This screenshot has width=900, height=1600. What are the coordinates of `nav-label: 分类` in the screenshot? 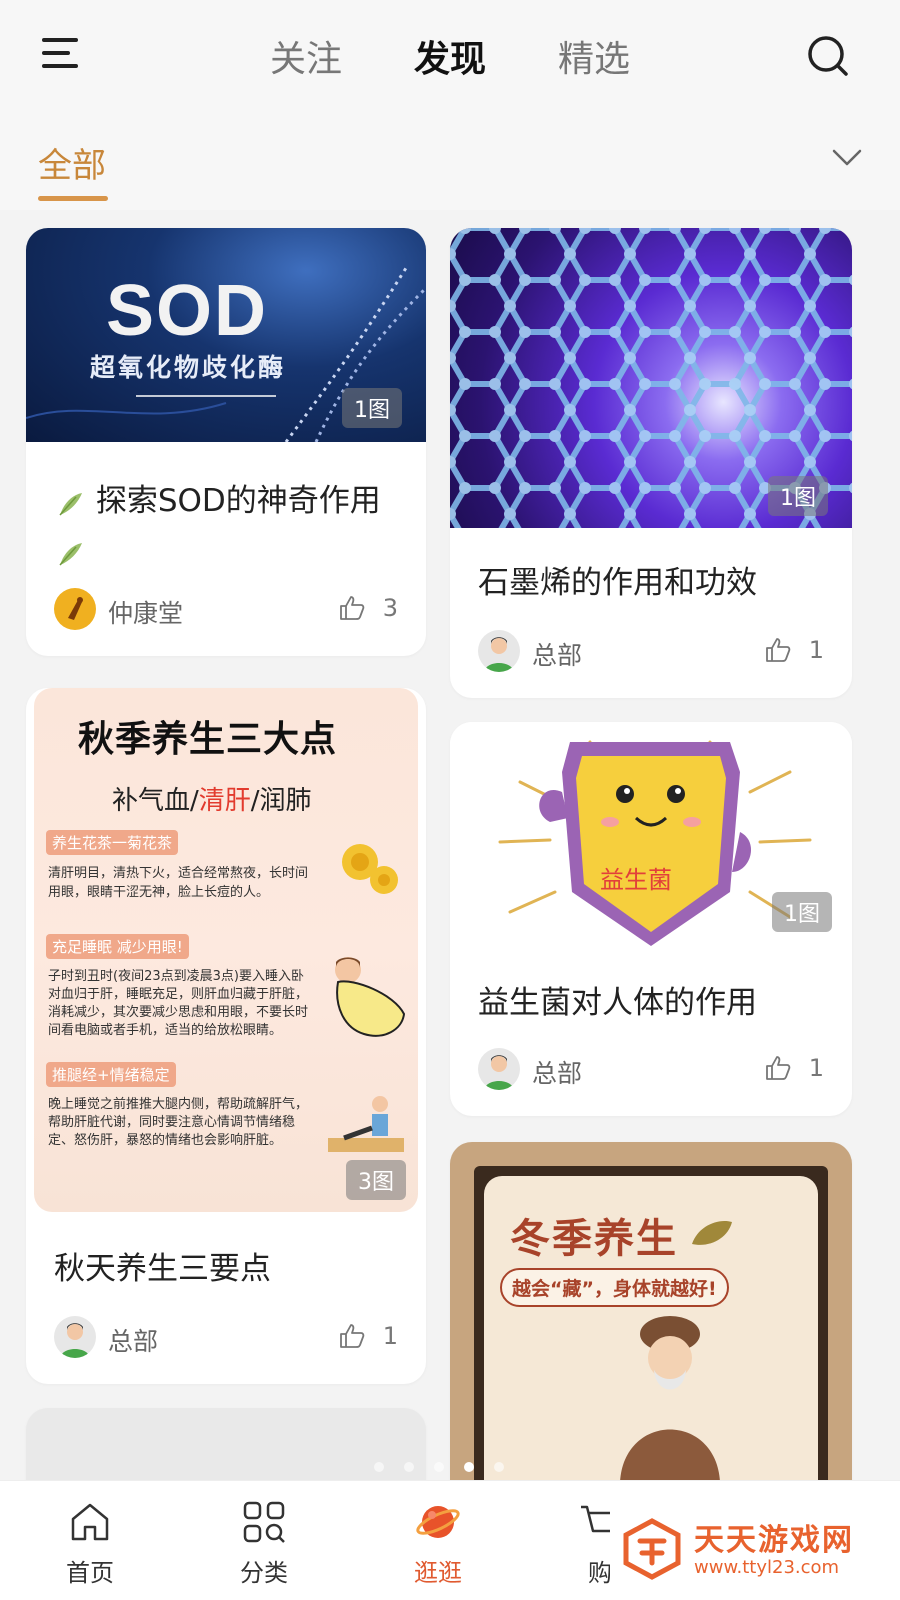 It's located at (264, 1573).